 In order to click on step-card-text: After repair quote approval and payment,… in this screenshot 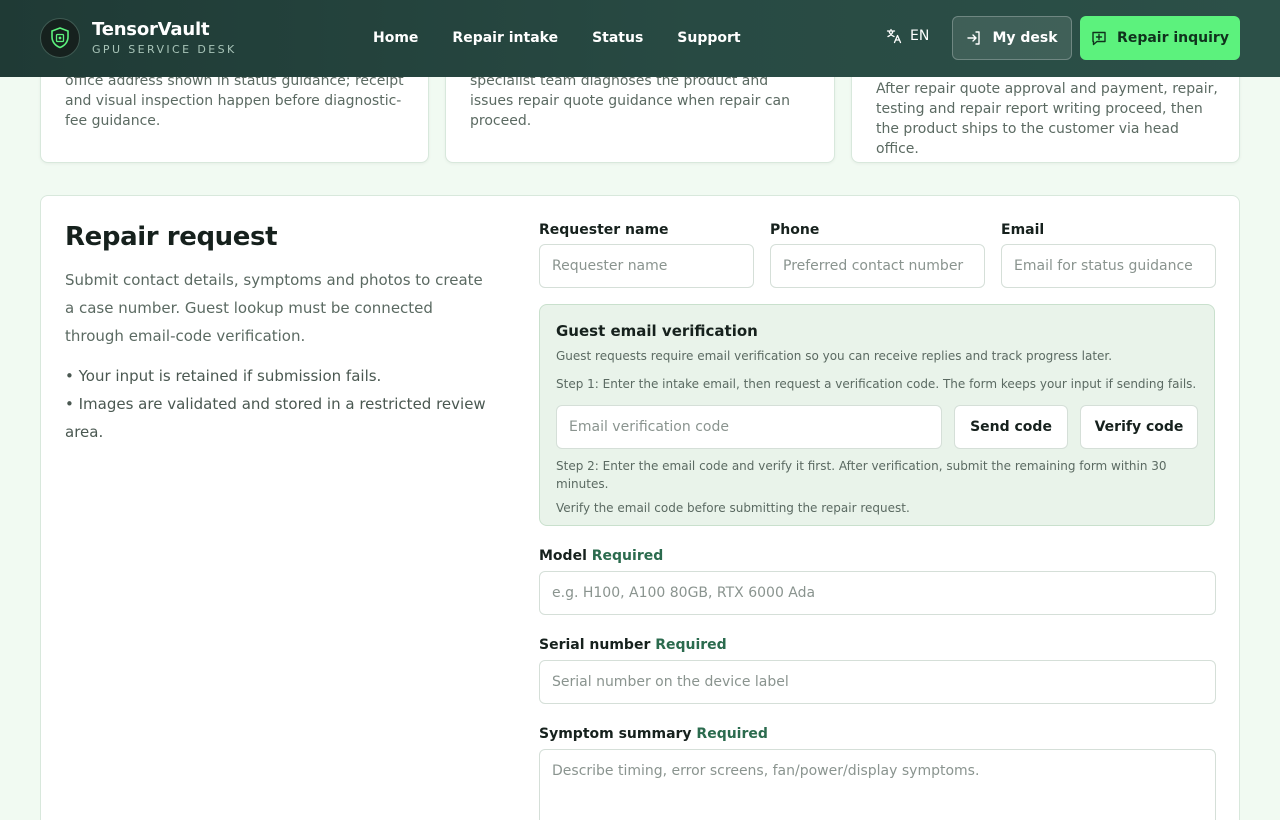, I will do `click(1047, 119)`.